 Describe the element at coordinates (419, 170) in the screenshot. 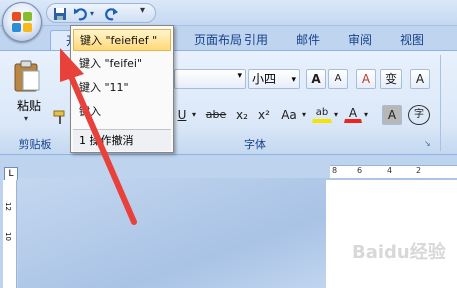

I see `ruler-number: 2` at that location.